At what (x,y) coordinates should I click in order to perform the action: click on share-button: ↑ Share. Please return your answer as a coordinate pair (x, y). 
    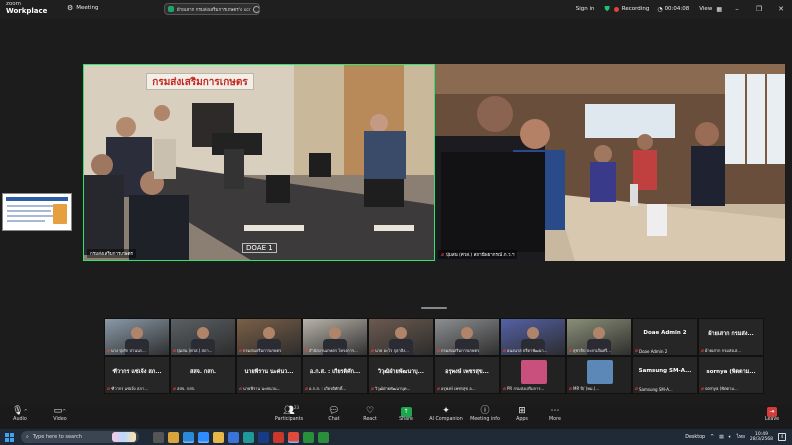
    Looking at the image, I should click on (406, 413).